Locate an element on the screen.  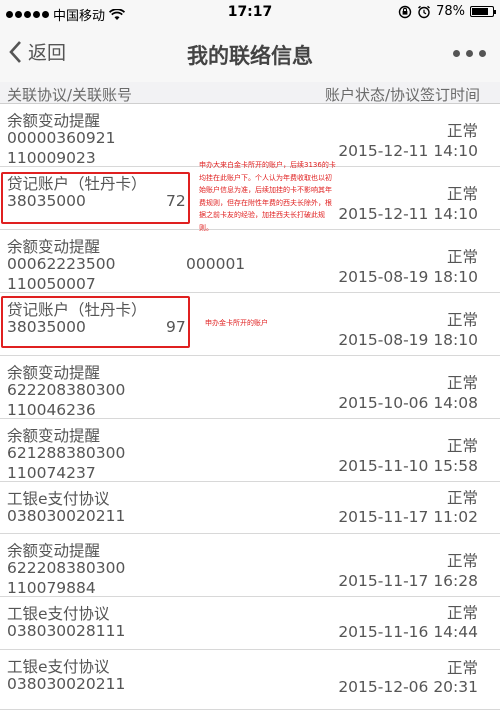
item-time: 2015-11-17 16:28 is located at coordinates (408, 581).